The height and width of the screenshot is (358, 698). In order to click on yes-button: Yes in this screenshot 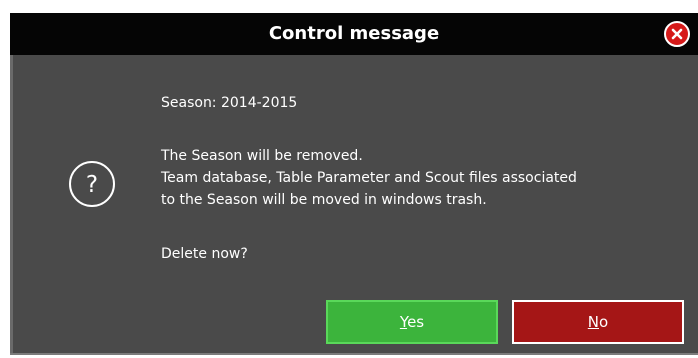, I will do `click(412, 322)`.